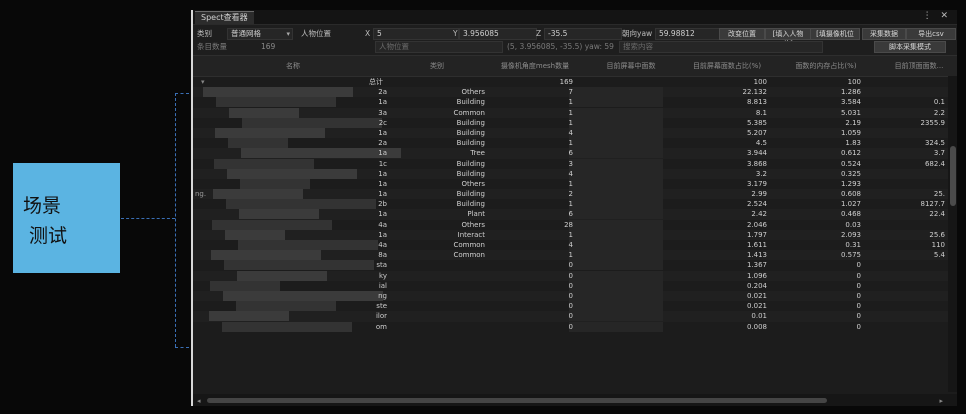 Image resolution: width=966 pixels, height=414 pixels. Describe the element at coordinates (575, 306) in the screenshot. I see `table-row: ste 0 0.021 0` at that location.